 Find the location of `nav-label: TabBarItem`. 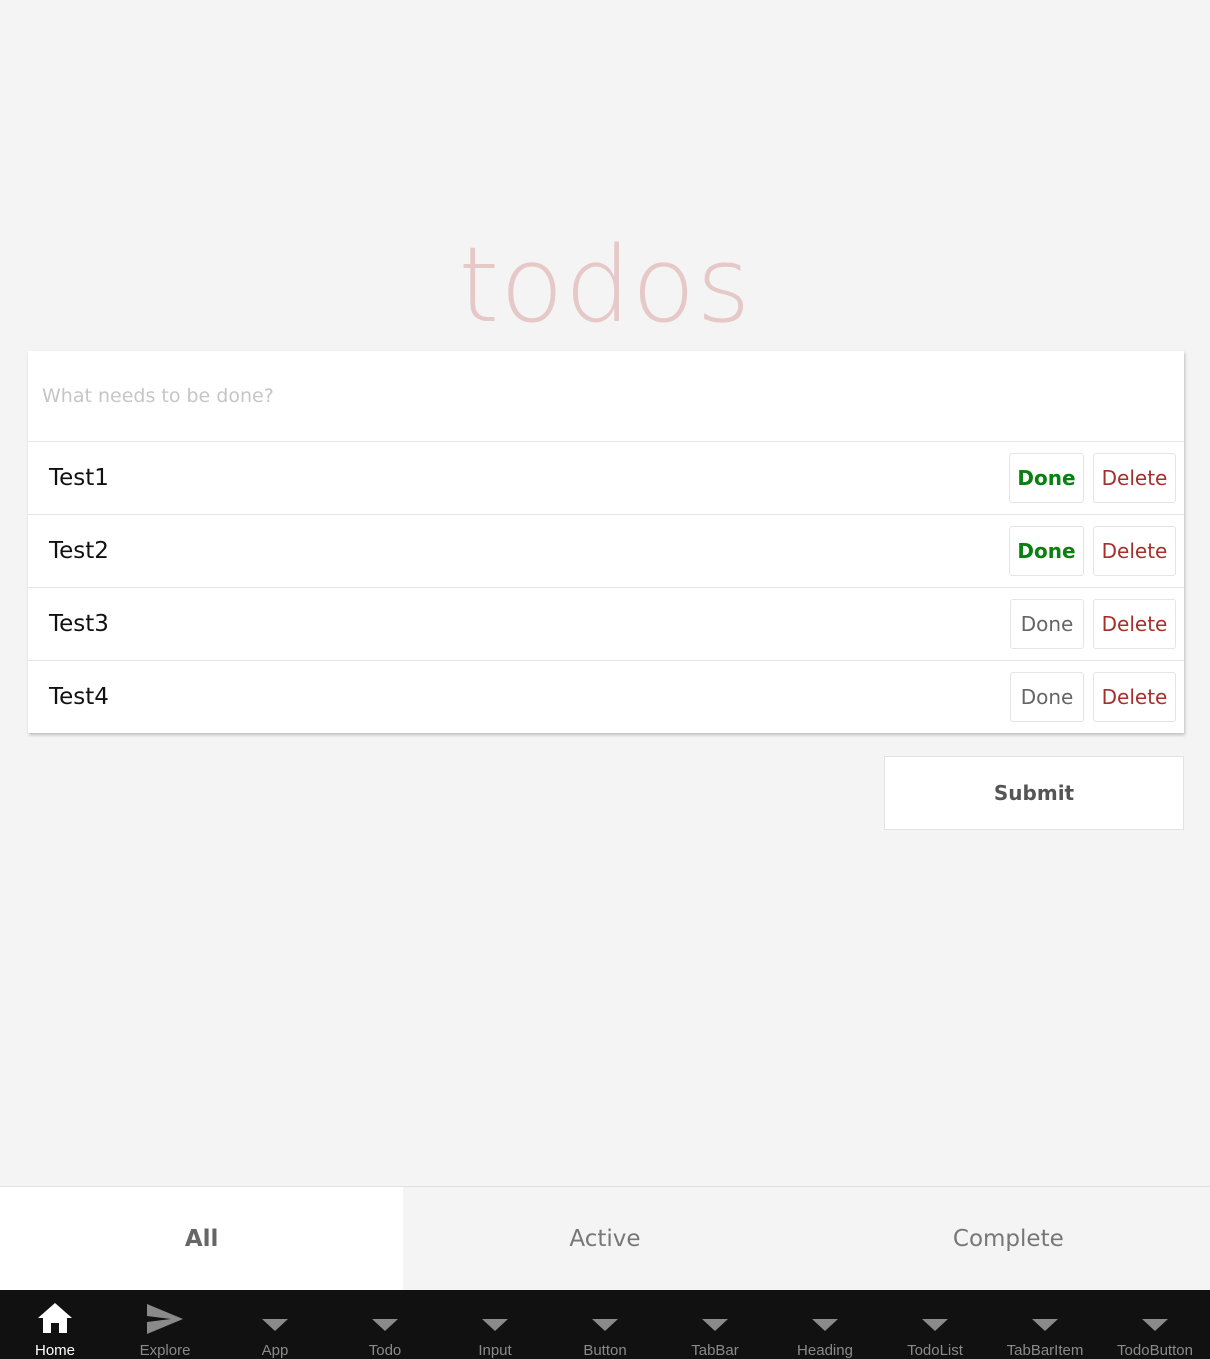

nav-label: TabBarItem is located at coordinates (1045, 1350).